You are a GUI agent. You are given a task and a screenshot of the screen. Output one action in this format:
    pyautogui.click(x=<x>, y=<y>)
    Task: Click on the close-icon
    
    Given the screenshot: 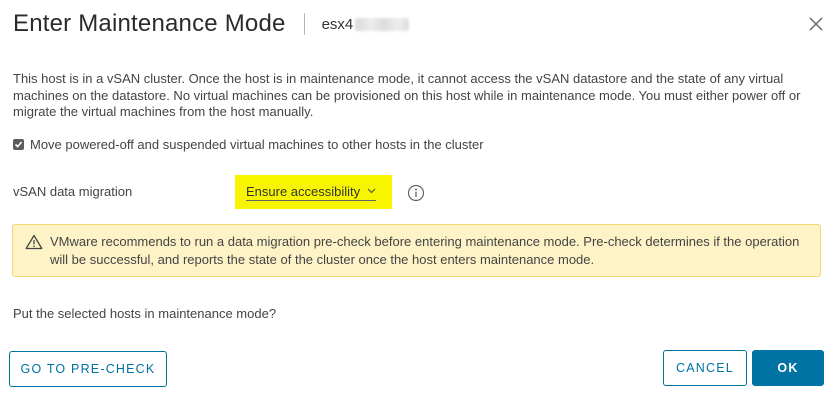 What is the action you would take?
    pyautogui.click(x=816, y=24)
    